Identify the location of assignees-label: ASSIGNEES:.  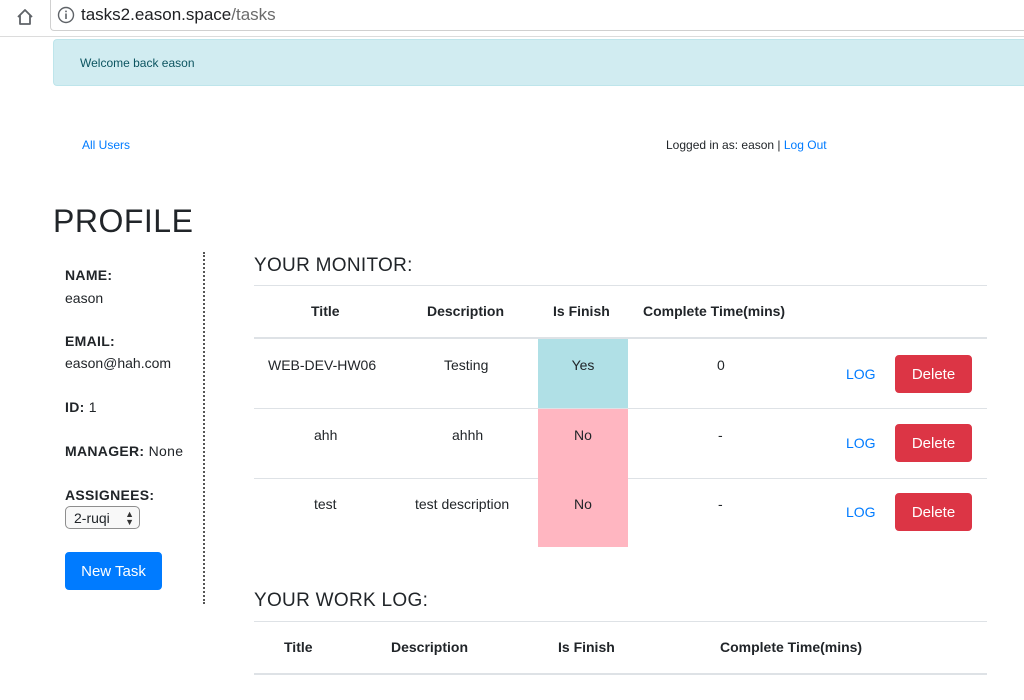
(110, 495).